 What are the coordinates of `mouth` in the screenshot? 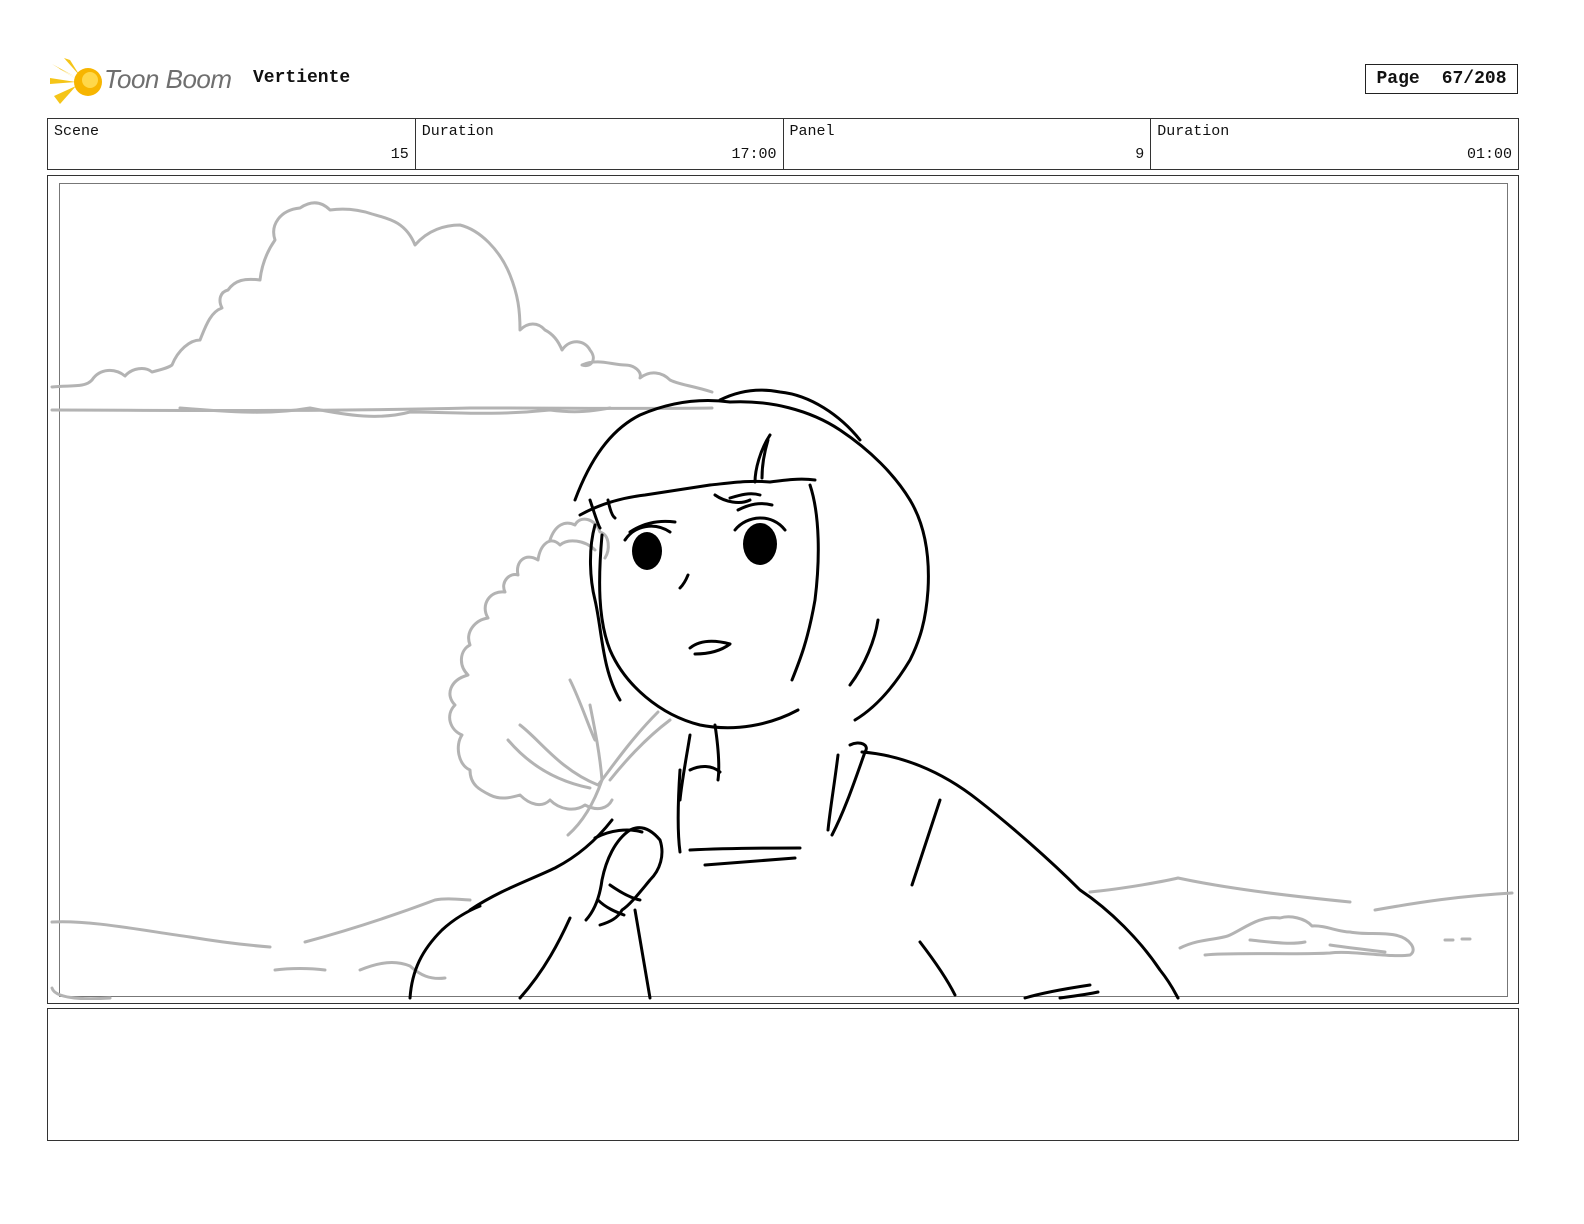 It's located at (710, 647).